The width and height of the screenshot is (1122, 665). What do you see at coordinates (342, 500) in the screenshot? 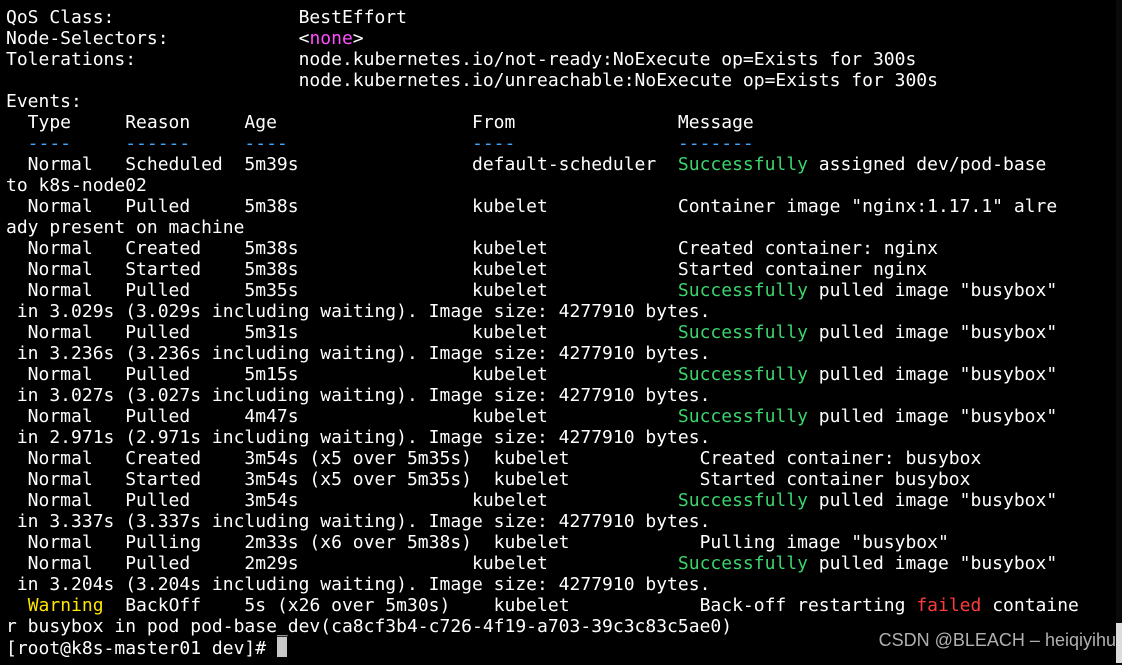
I see `terminal-text: Normal Pulled 3m54s kubelet` at bounding box center [342, 500].